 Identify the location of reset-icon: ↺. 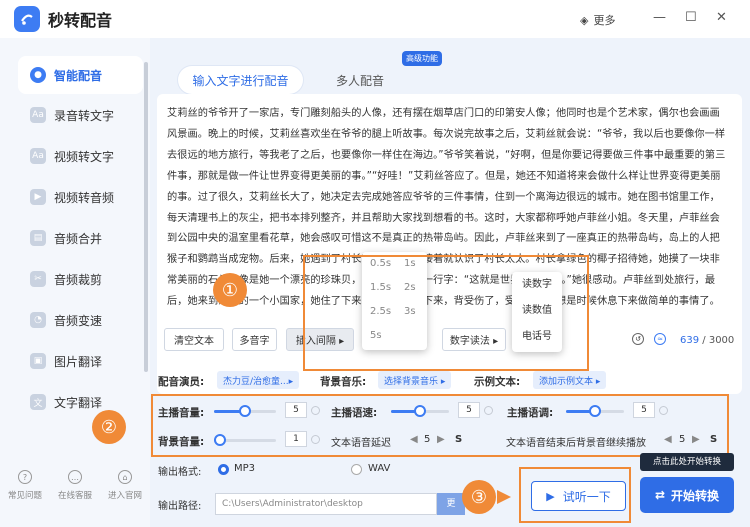
(638, 339).